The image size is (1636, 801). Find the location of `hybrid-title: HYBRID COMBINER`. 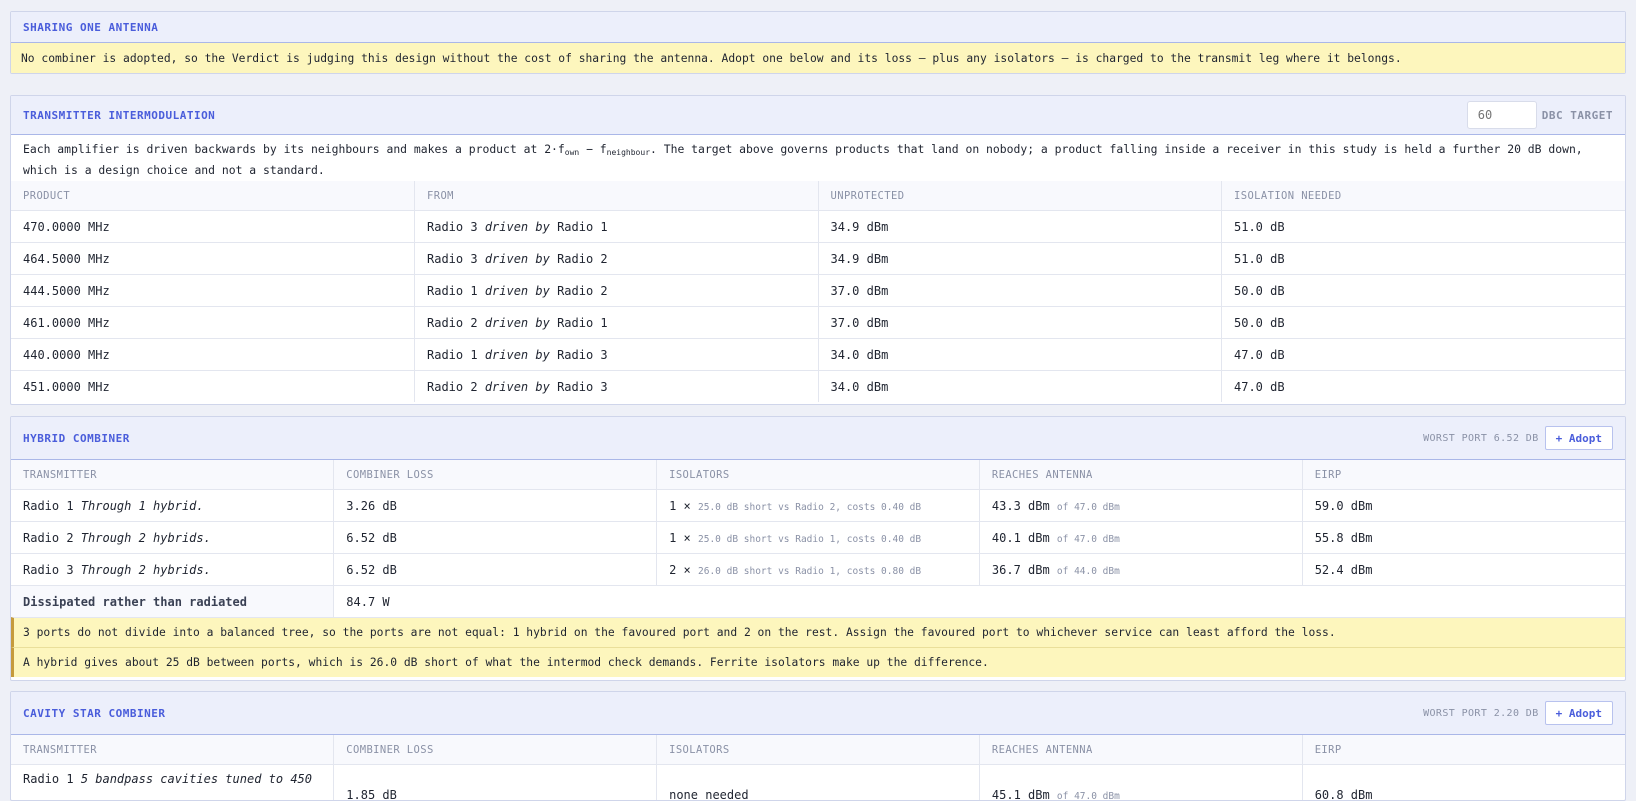

hybrid-title: HYBRID COMBINER is located at coordinates (76, 438).